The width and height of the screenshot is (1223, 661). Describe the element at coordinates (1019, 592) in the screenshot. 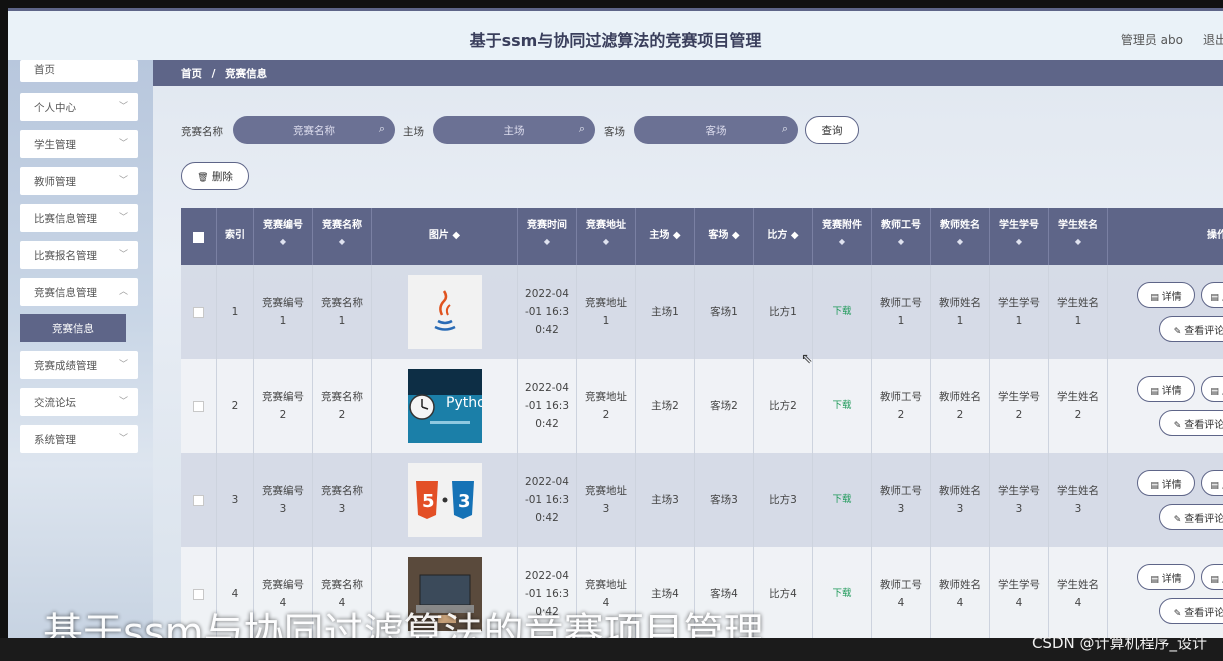

I see `cell-student-no: 学生学号 4` at that location.